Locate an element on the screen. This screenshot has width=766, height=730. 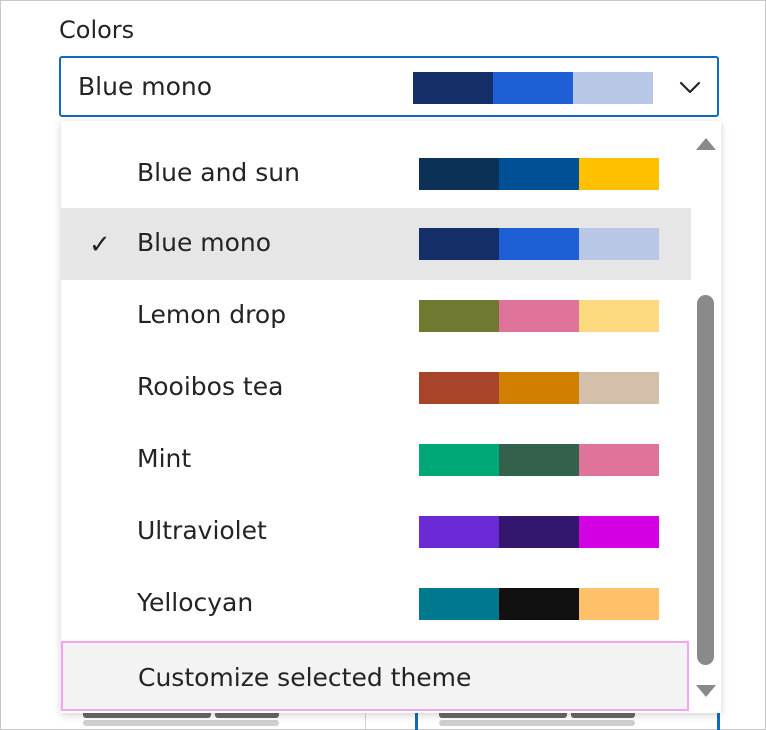
option-label: Yellocyan is located at coordinates (195, 602).